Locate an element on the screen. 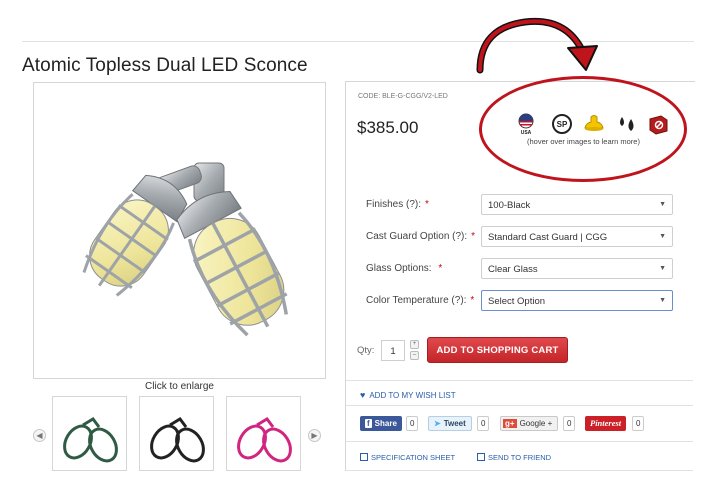 The image size is (724, 504). facebook-share-button: f Share is located at coordinates (381, 423).